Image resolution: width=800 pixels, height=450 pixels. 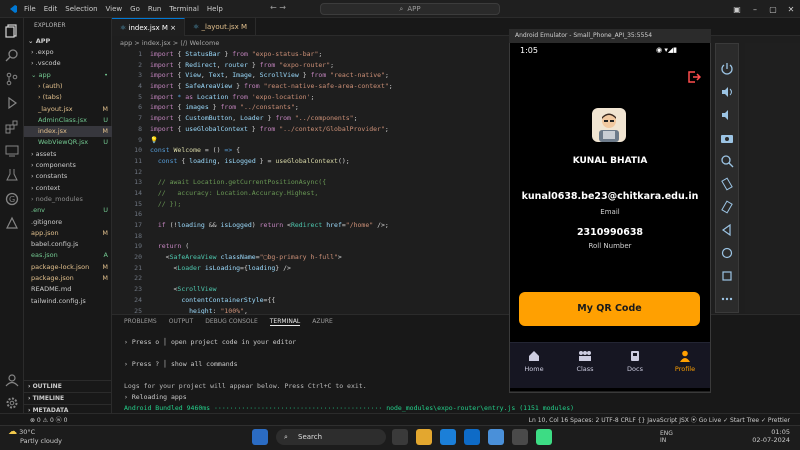 I want to click on vscode-taskbar-icon, so click(x=472, y=437).